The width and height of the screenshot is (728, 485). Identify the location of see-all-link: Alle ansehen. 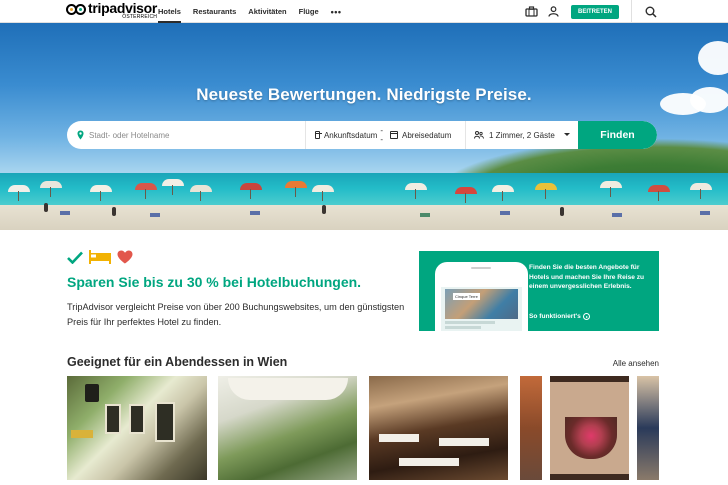
(636, 363).